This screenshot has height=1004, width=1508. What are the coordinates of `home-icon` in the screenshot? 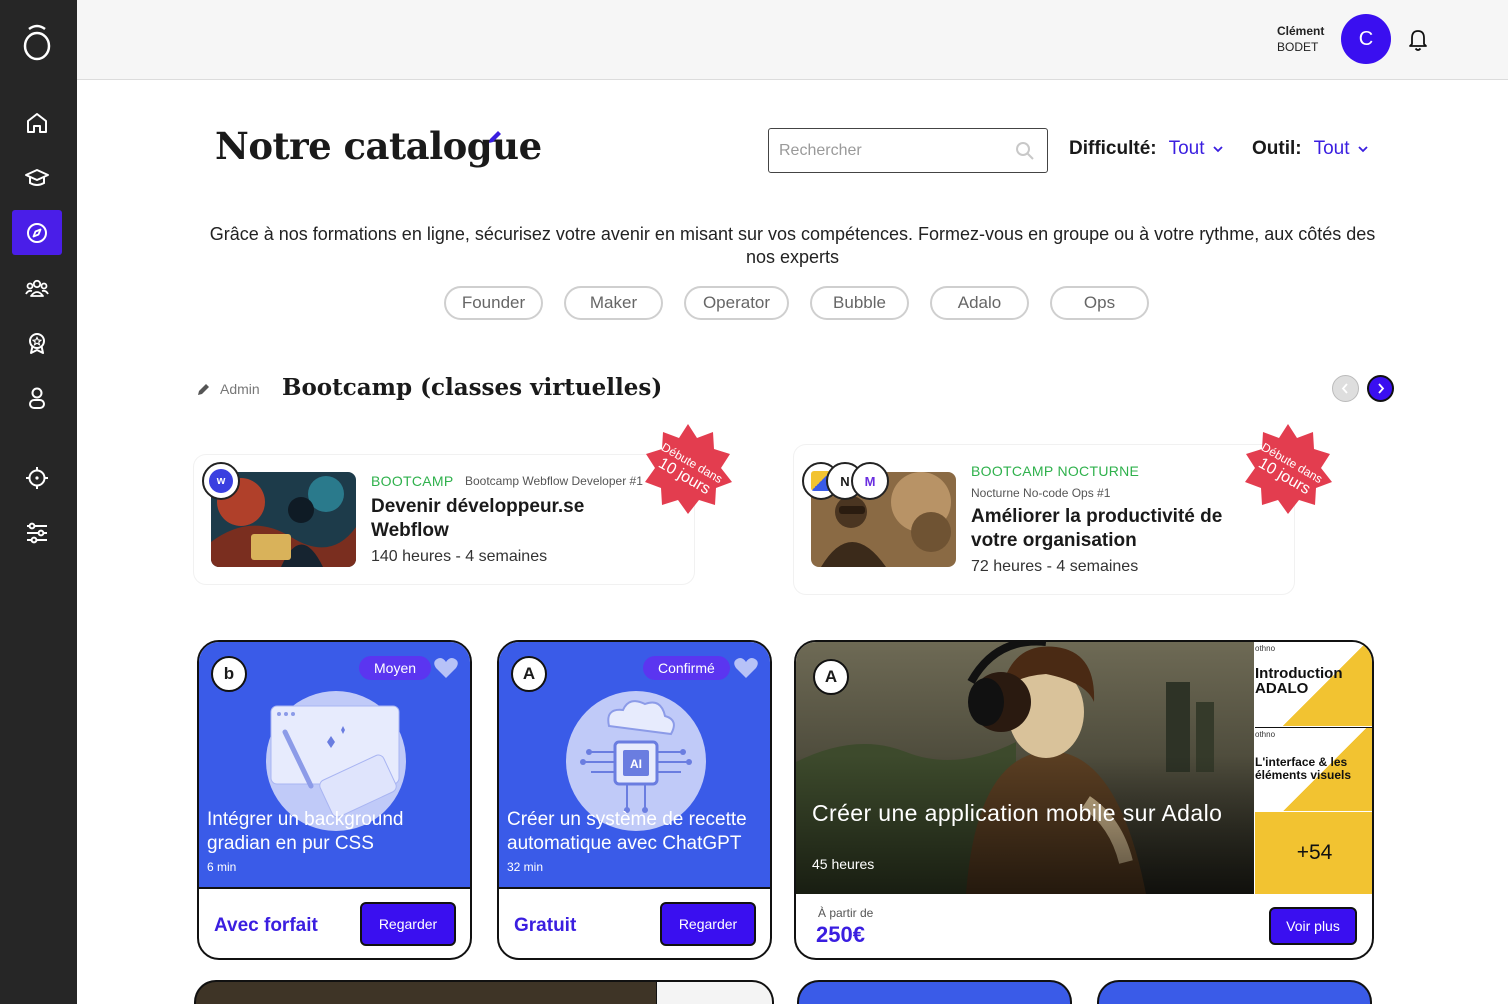 It's located at (37, 122).